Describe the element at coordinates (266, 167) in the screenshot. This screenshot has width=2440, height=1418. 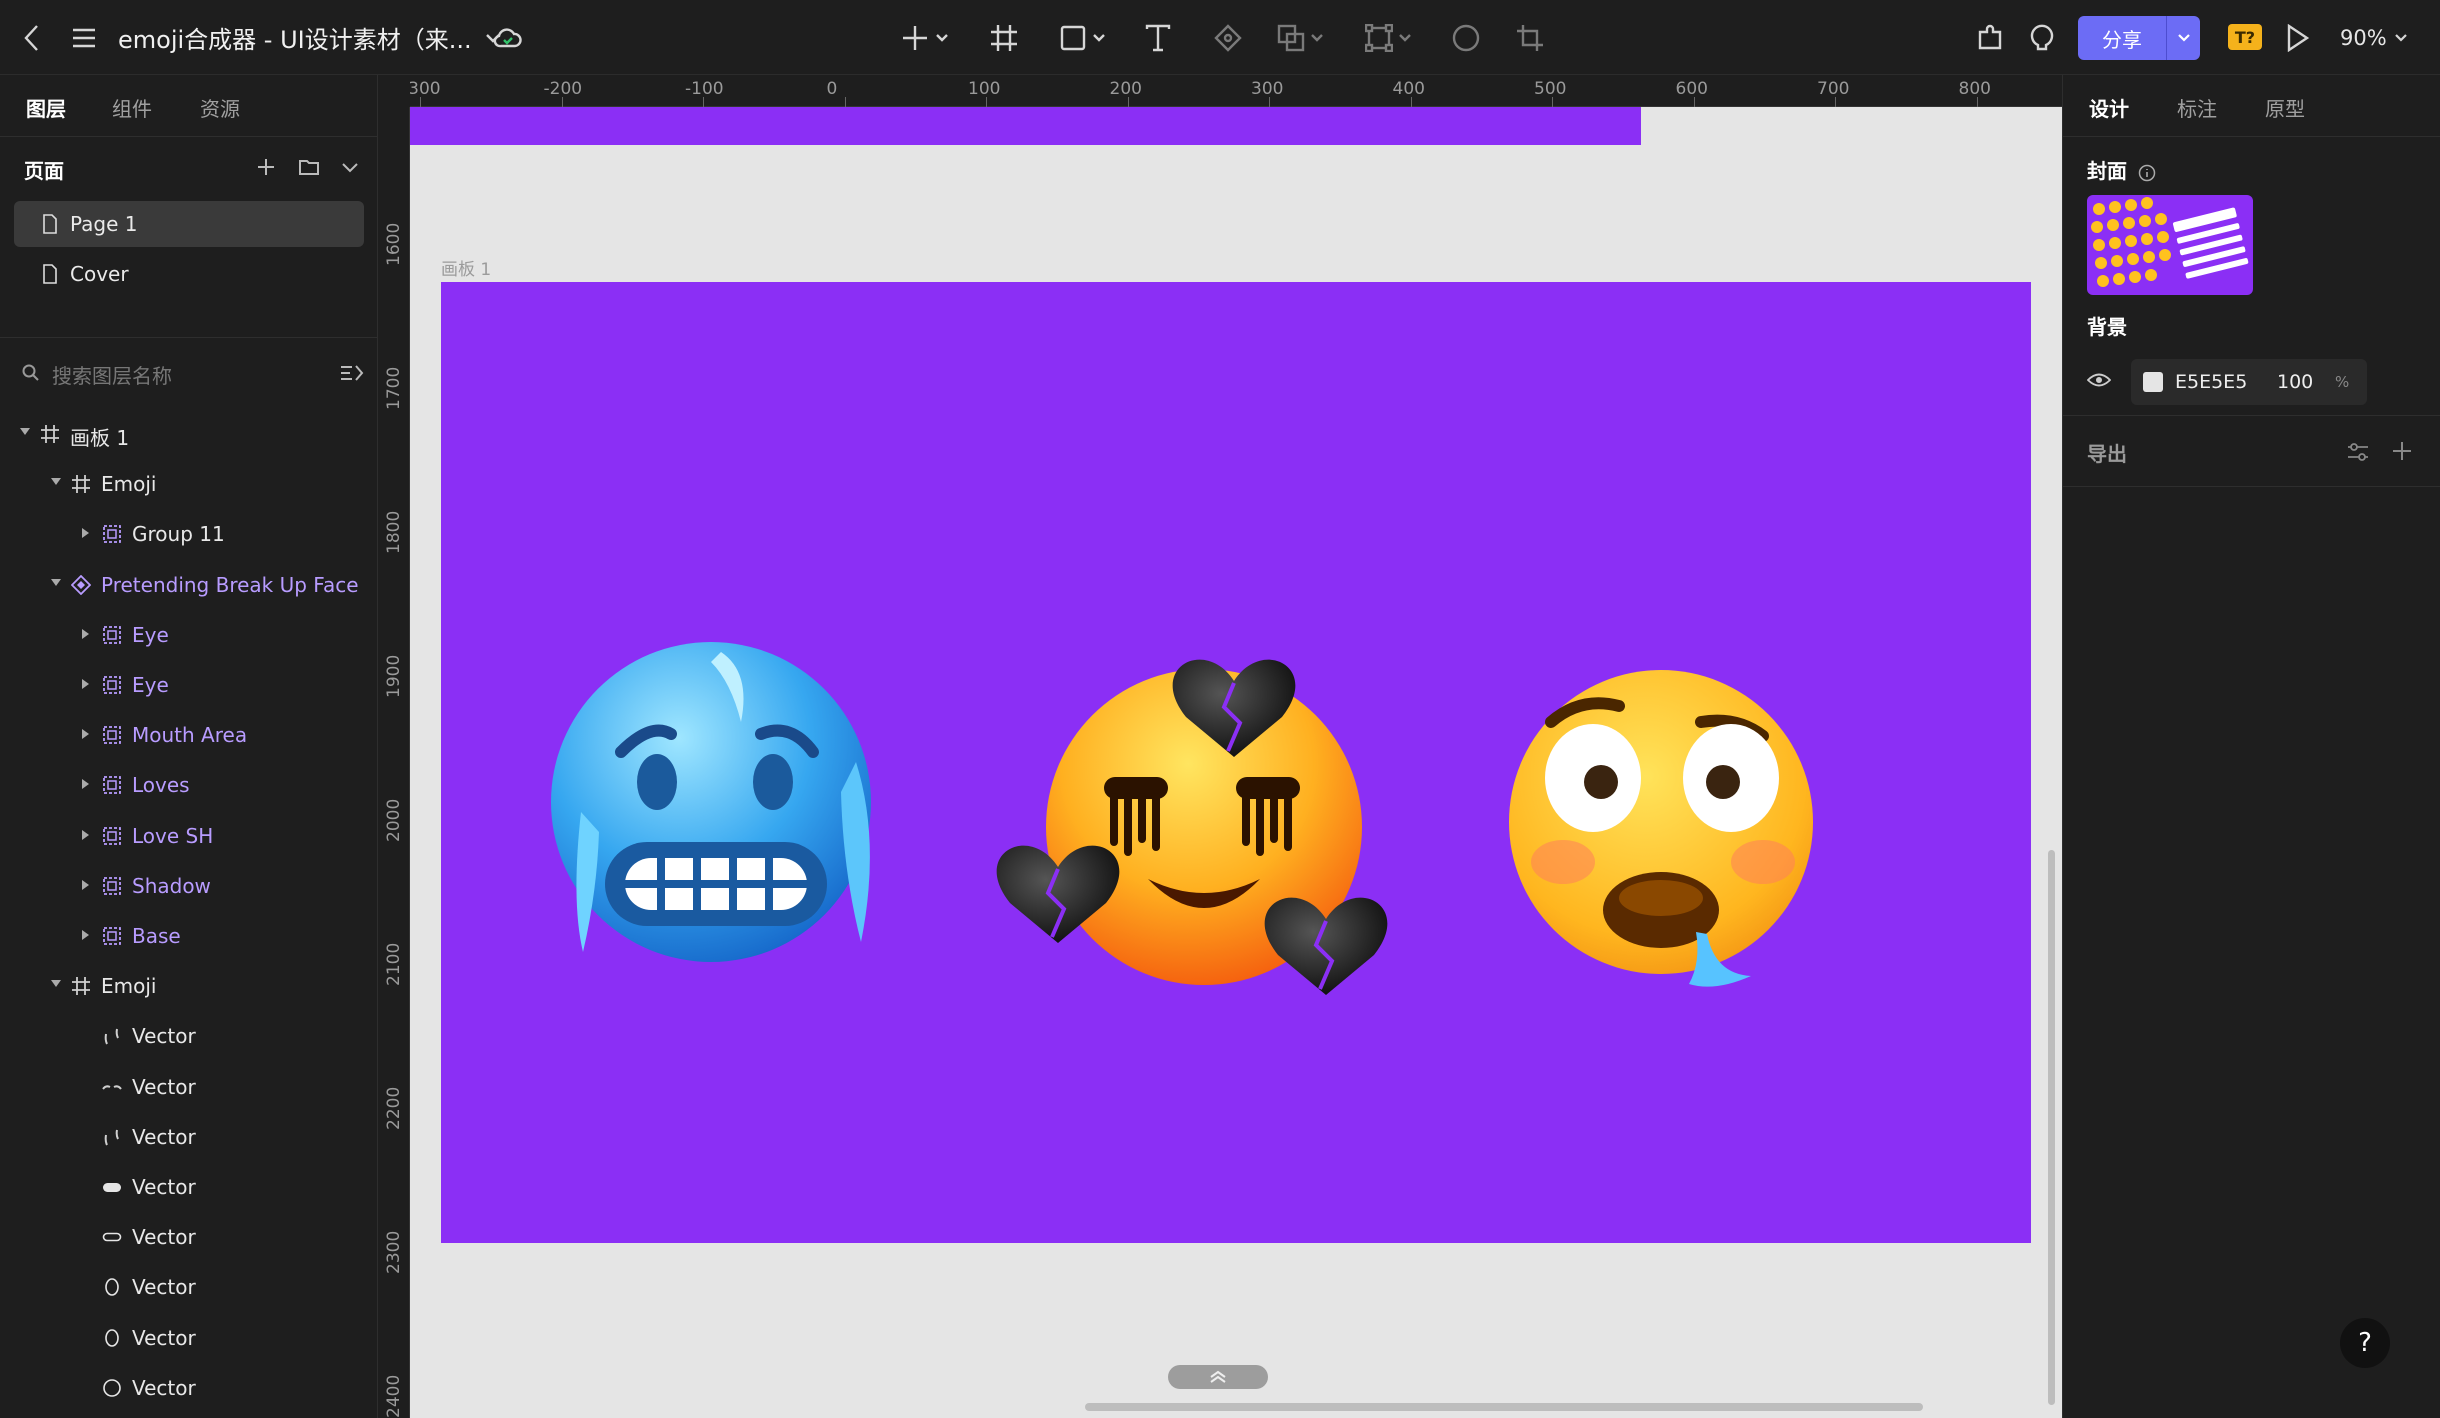
I see `add-page-icon` at that location.